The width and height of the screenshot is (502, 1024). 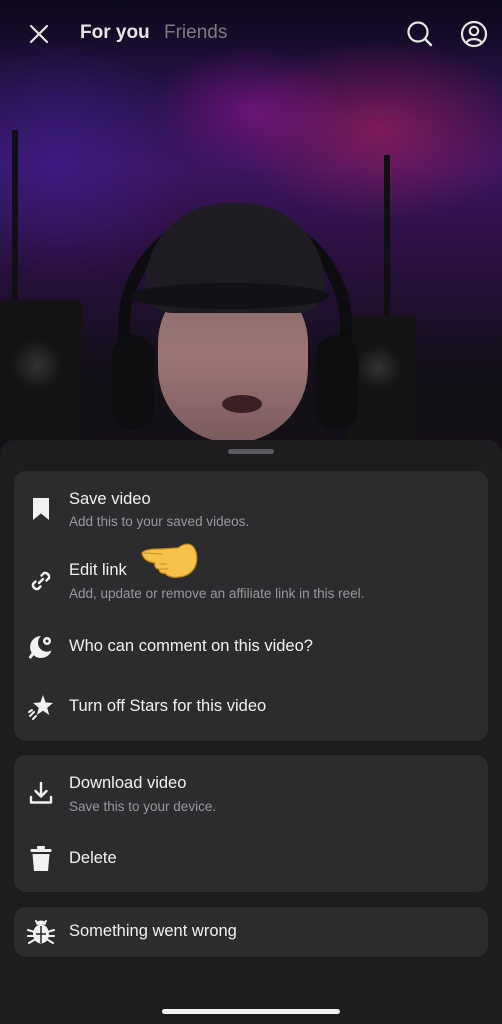 I want to click on stars-icon, so click(x=41, y=707).